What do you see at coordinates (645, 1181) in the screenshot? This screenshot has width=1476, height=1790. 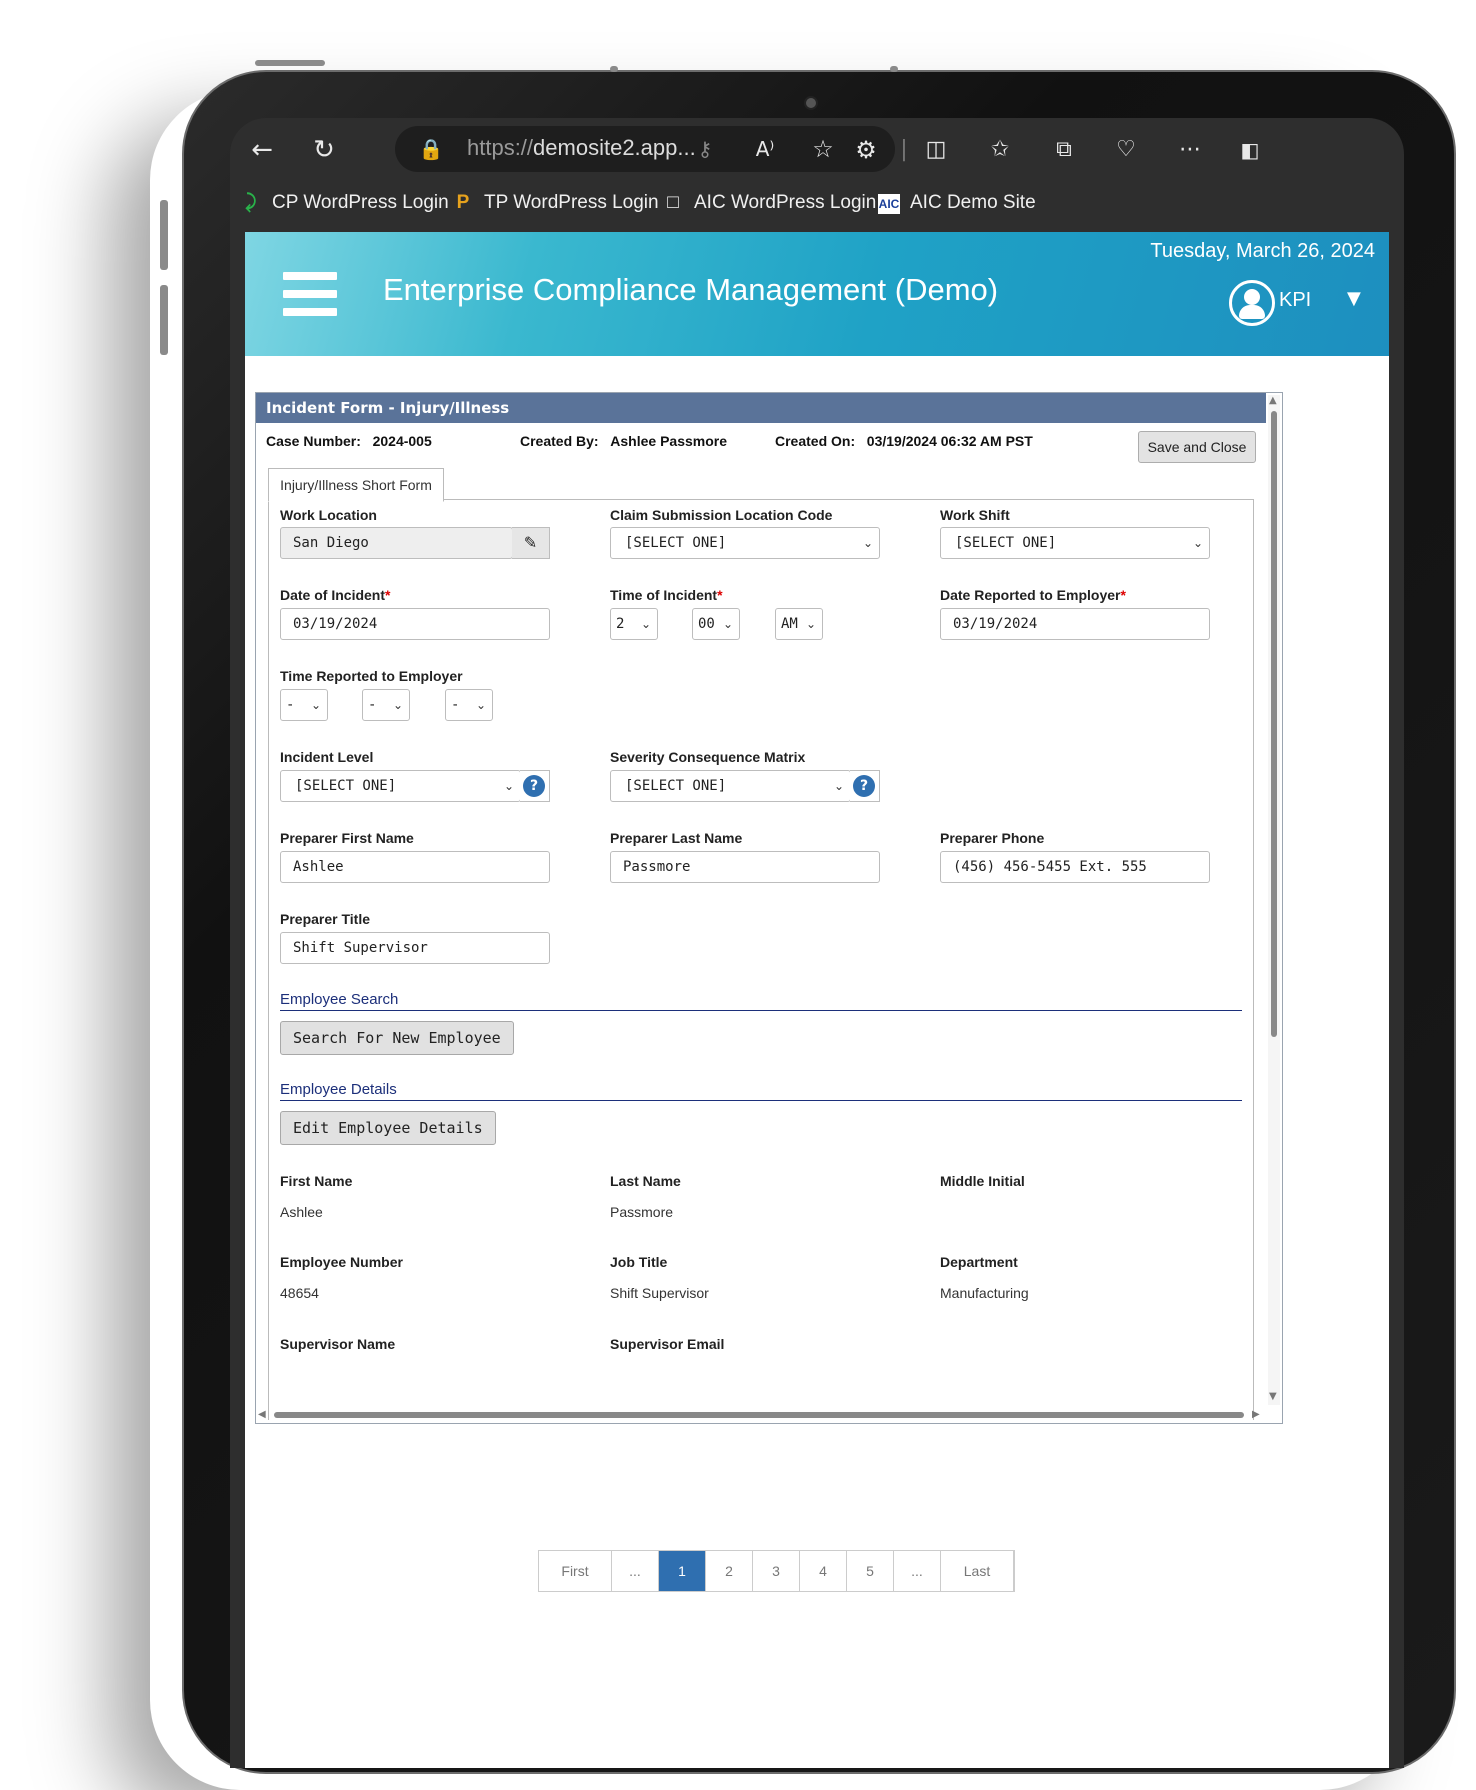 I see `last-name-label: Last Name` at bounding box center [645, 1181].